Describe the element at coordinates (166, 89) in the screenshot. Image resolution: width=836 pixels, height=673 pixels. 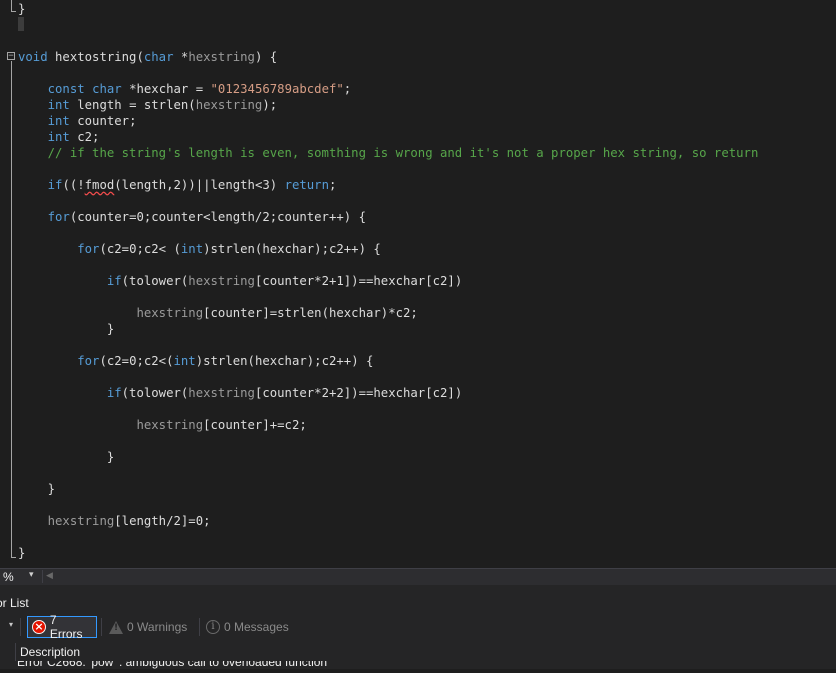
I see `code-token: *hexchar =` at that location.